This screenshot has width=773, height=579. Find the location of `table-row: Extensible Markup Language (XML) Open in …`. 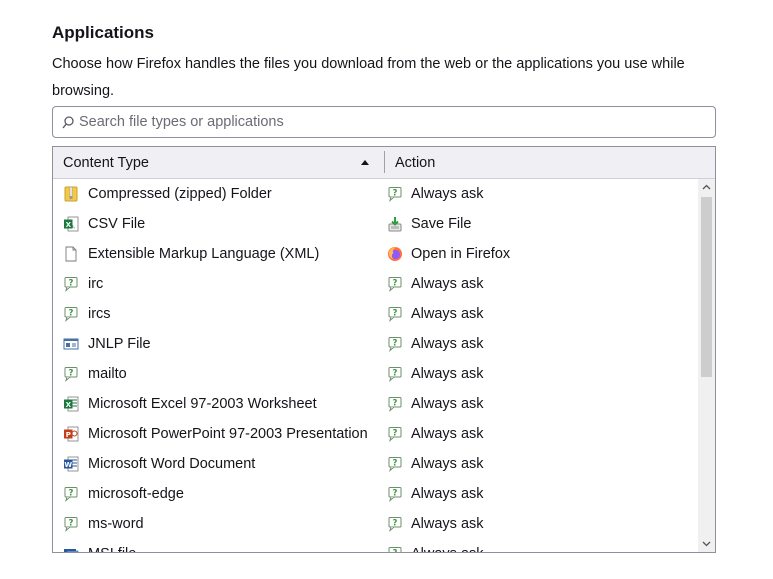

table-row: Extensible Markup Language (XML) Open in … is located at coordinates (375, 254).